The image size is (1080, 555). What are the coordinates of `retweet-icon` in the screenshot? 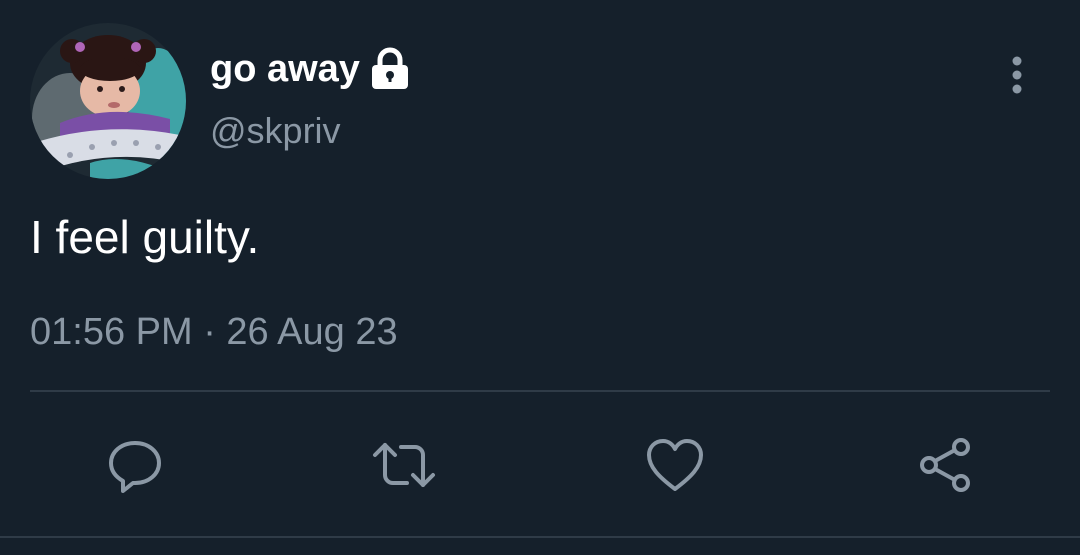 It's located at (404, 465).